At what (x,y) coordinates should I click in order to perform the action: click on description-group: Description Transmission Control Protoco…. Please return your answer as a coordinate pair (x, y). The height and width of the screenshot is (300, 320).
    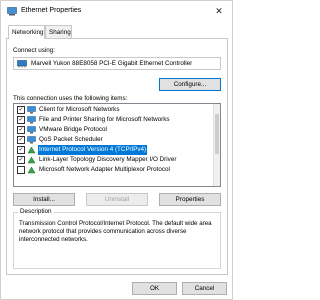
    Looking at the image, I should click on (117, 238).